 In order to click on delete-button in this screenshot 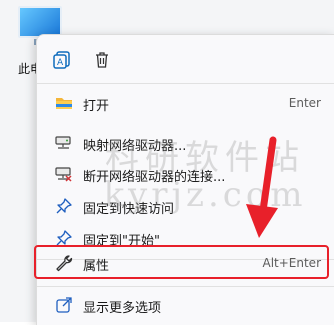, I will do `click(102, 60)`.